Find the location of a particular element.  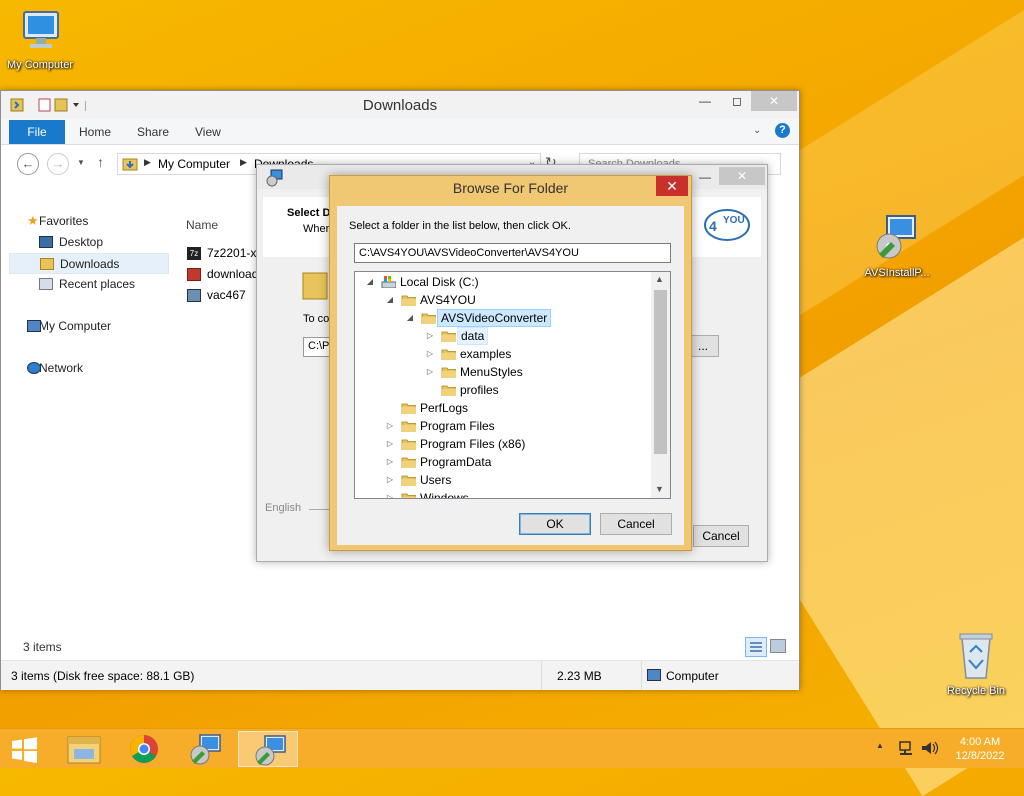

tree-node: ▷ MenuStyles is located at coordinates (503, 372).